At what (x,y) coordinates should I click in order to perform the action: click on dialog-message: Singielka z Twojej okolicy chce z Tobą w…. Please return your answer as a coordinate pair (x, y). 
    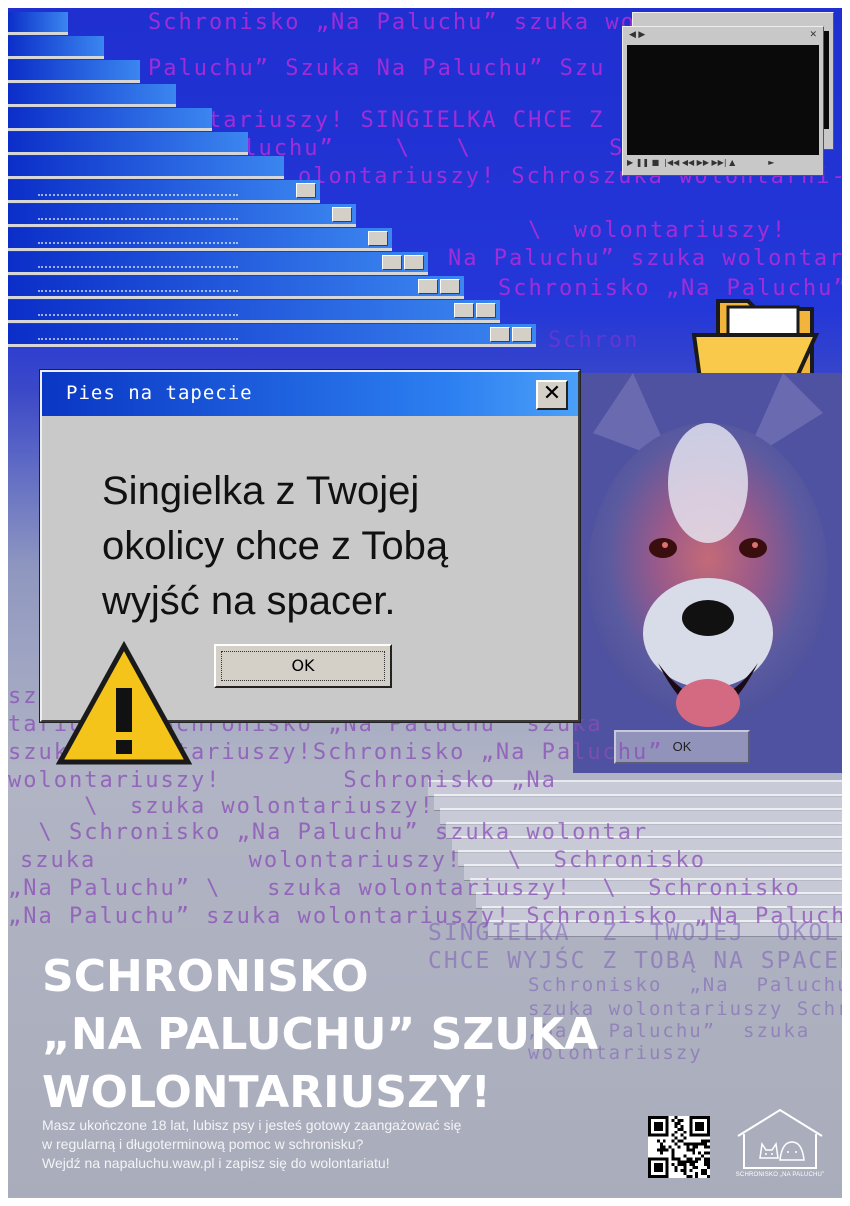
    Looking at the image, I should click on (275, 546).